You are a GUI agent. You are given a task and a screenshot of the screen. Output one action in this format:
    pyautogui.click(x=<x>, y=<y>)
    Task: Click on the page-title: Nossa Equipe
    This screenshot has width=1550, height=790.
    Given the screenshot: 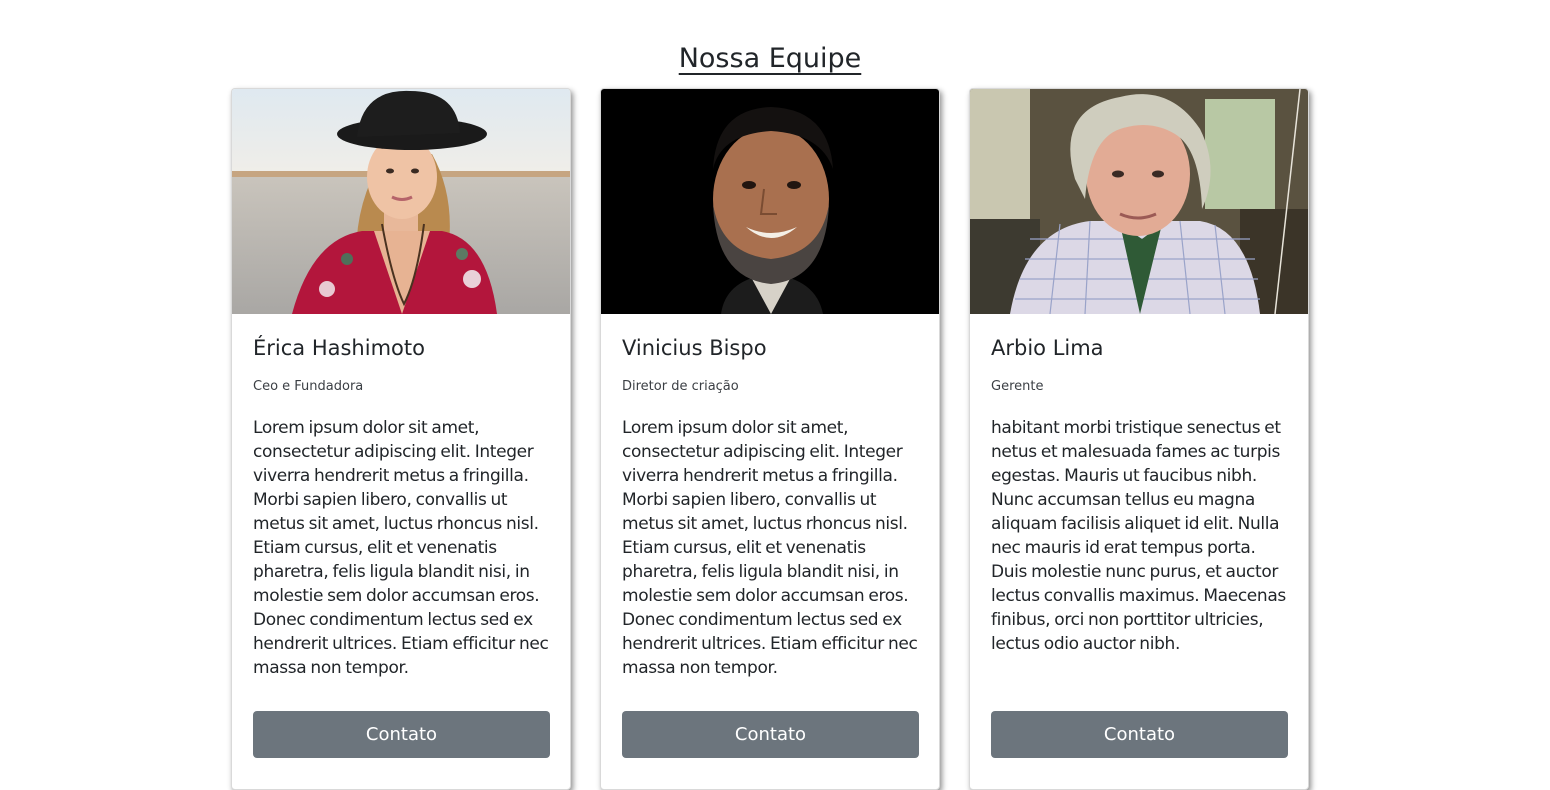 What is the action you would take?
    pyautogui.click(x=770, y=59)
    